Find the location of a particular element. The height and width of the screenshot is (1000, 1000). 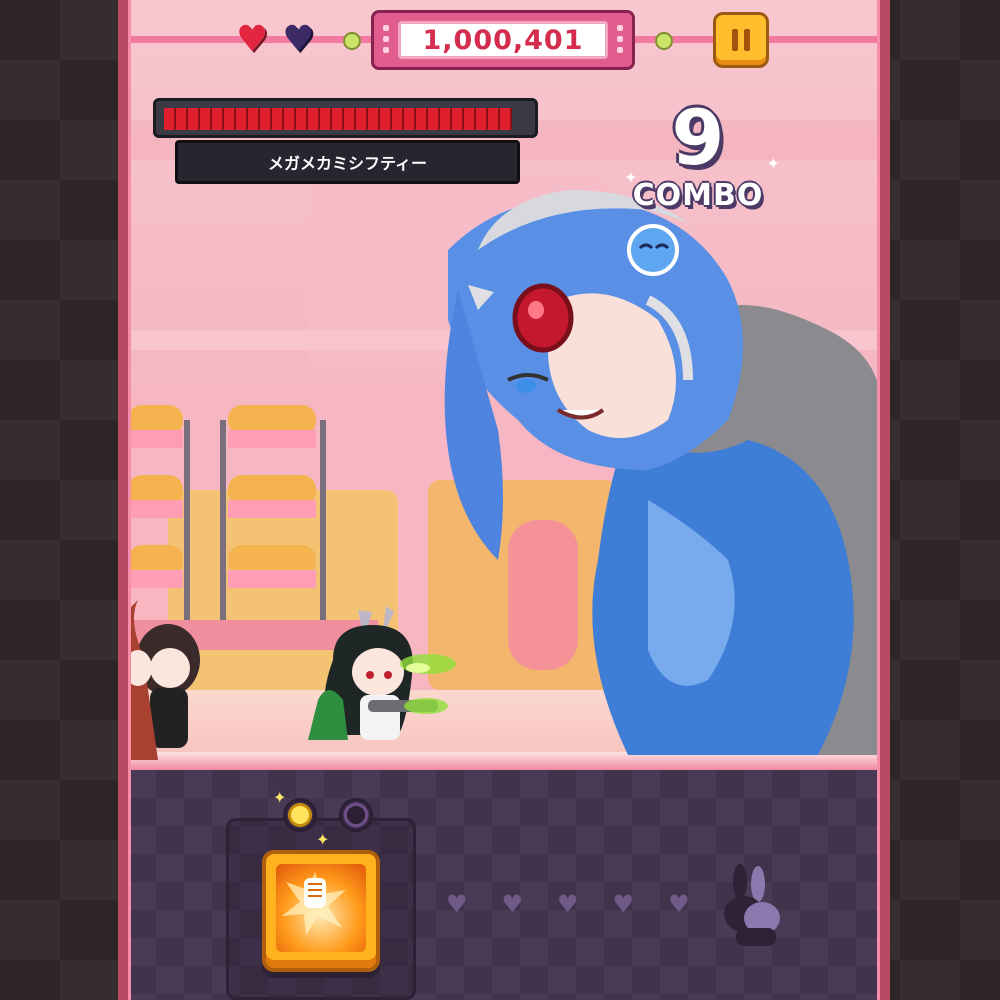

pause-button is located at coordinates (741, 40).